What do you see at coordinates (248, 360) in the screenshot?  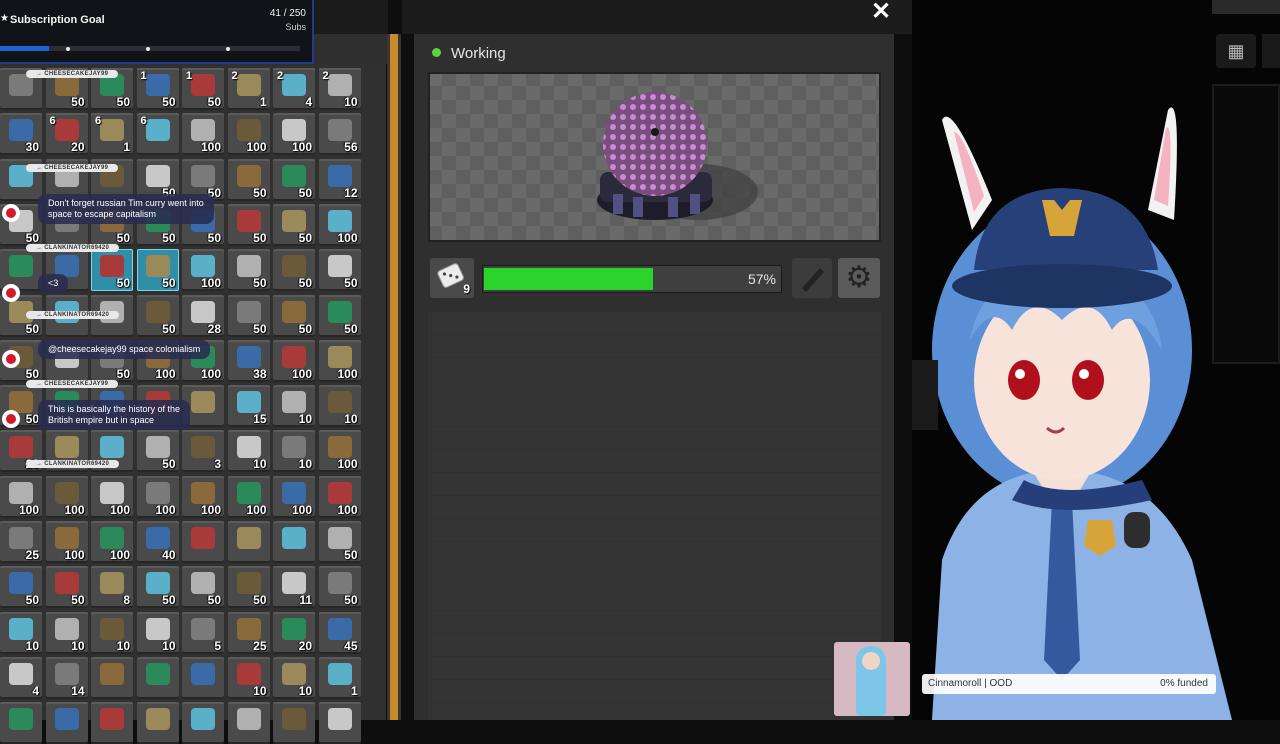 I see `inventory-slot: 38` at bounding box center [248, 360].